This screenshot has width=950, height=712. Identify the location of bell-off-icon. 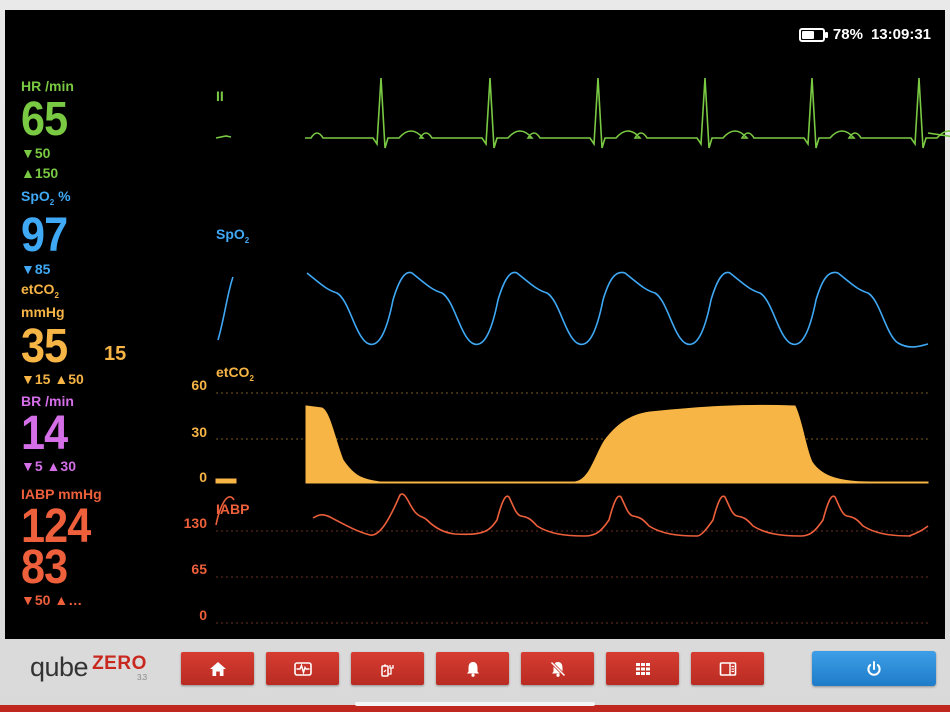
(557, 668).